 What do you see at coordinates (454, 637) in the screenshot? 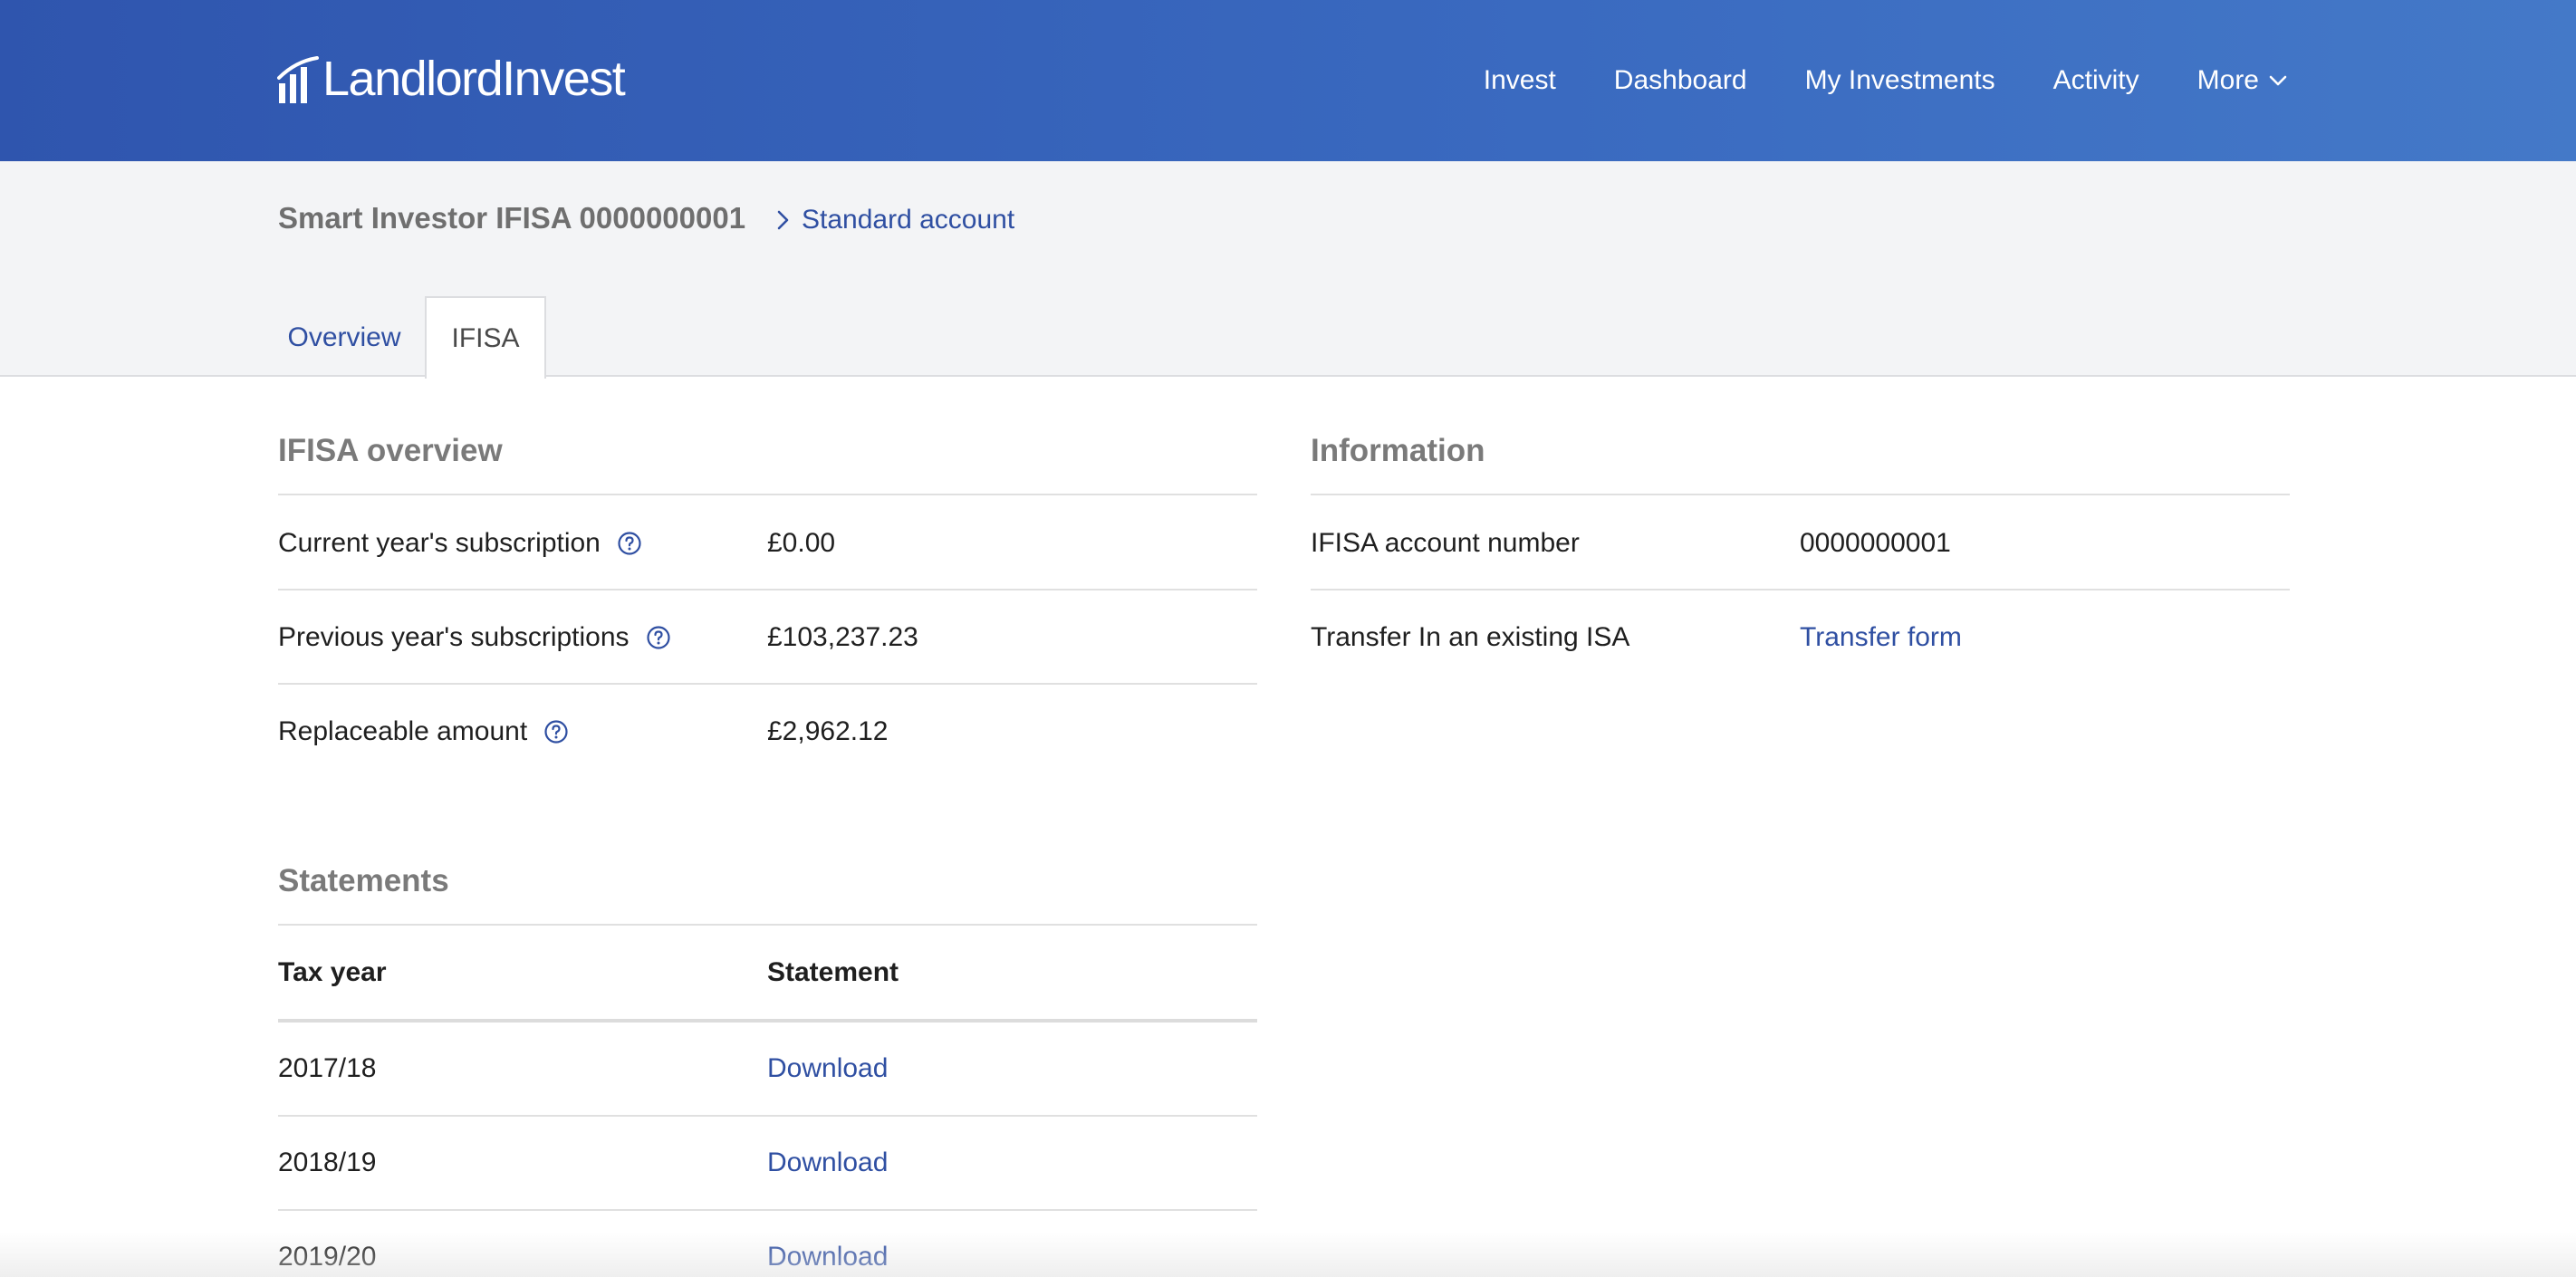
I see `previous-subscriptions-label: Previous year's subscriptions` at bounding box center [454, 637].